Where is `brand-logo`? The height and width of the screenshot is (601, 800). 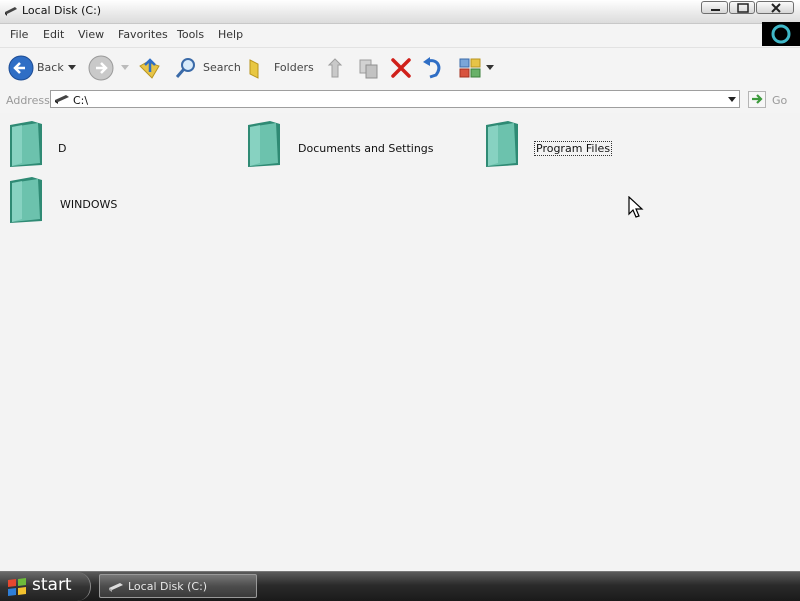
brand-logo is located at coordinates (781, 34).